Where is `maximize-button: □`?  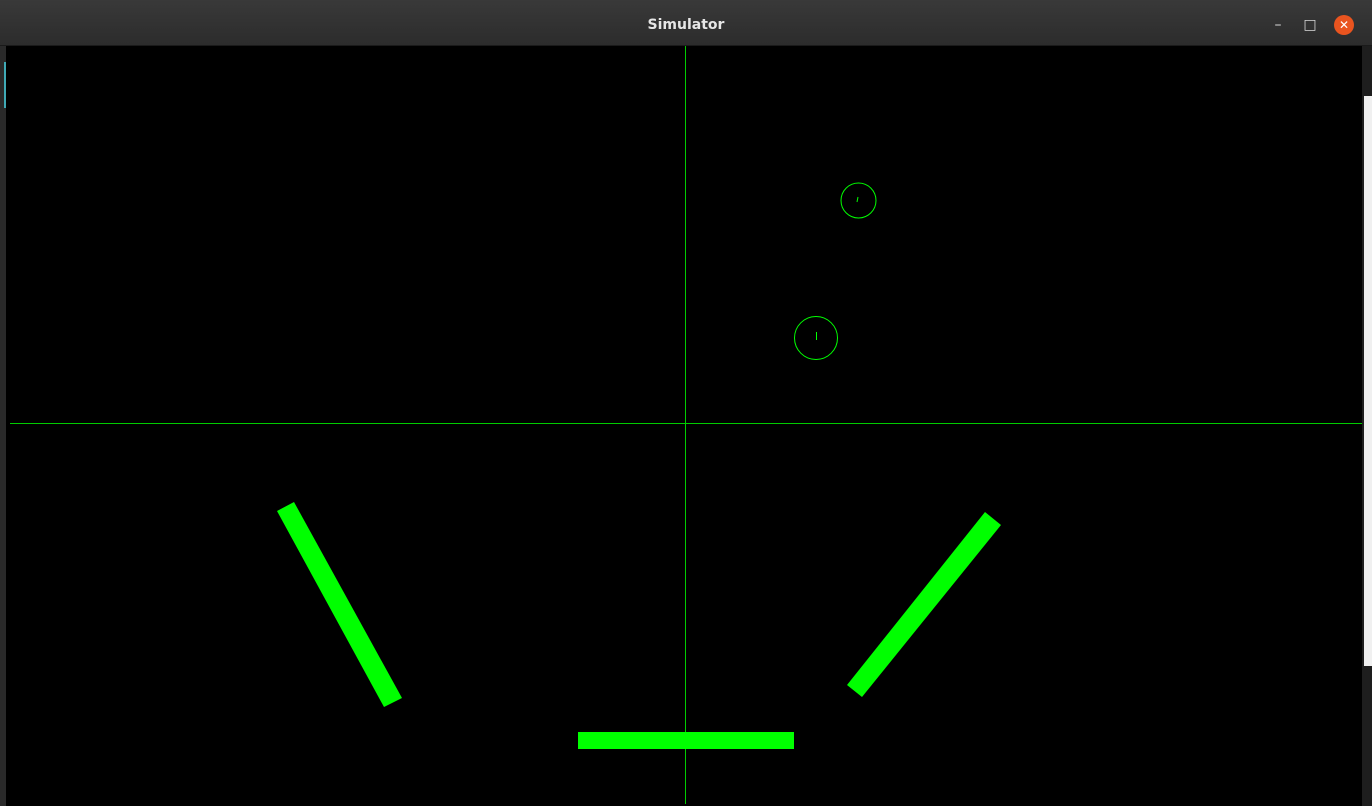 maximize-button: □ is located at coordinates (1310, 25).